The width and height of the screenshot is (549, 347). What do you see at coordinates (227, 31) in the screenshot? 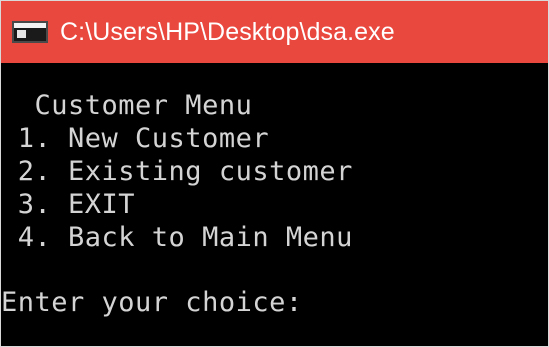
I see `window-title: C:\Users\HP\Desktop\dsa.exe` at bounding box center [227, 31].